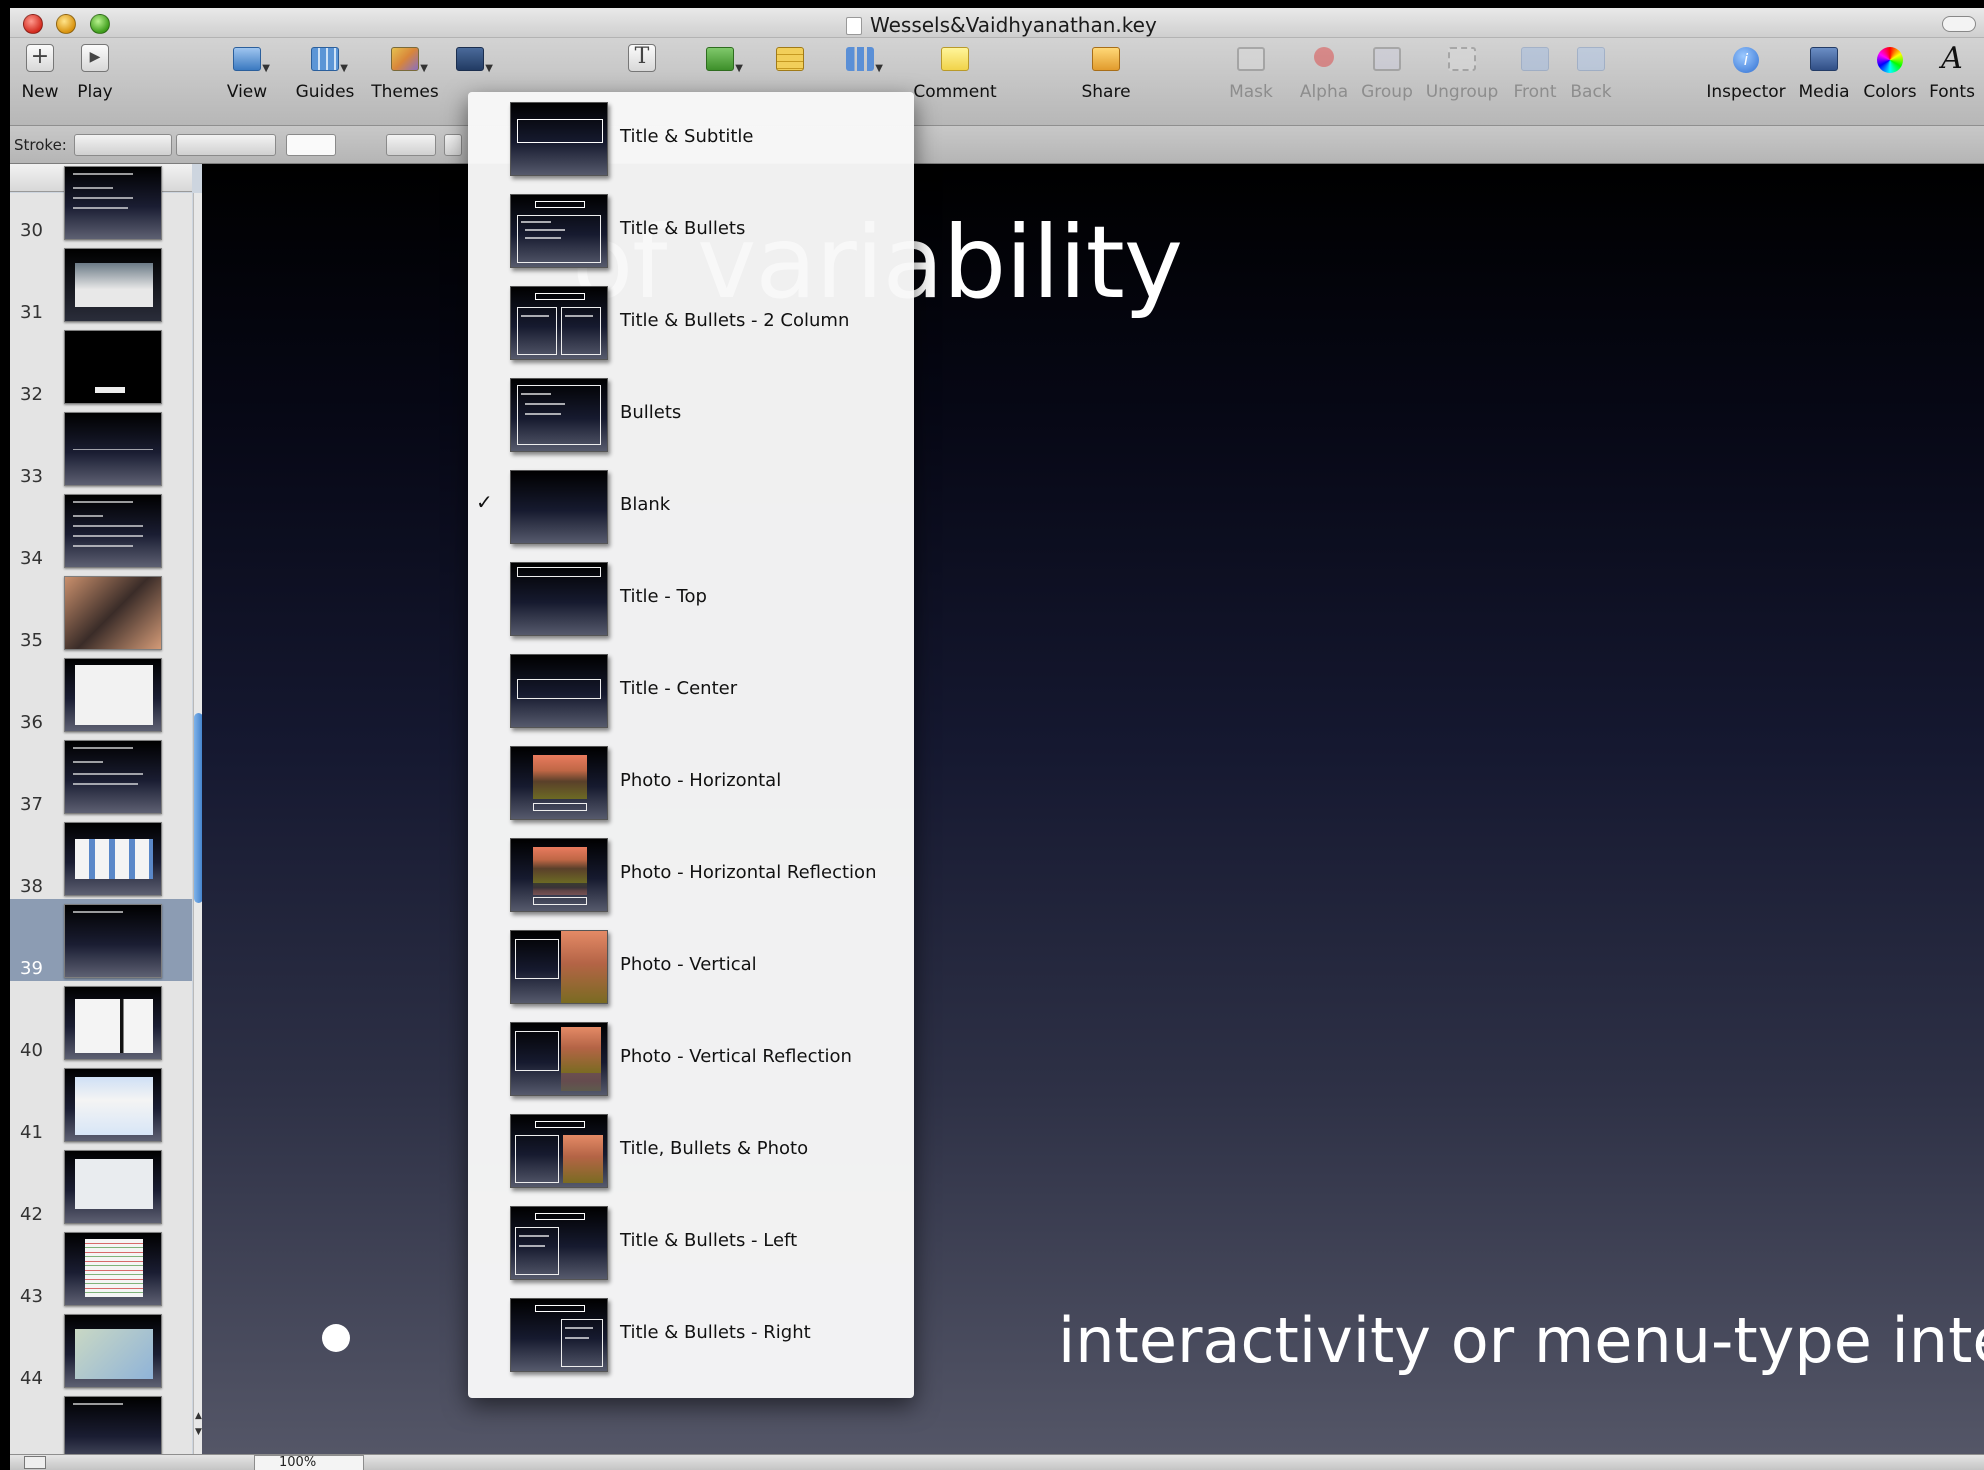 The width and height of the screenshot is (1984, 1470). Describe the element at coordinates (31, 640) in the screenshot. I see `slide-number: 35` at that location.